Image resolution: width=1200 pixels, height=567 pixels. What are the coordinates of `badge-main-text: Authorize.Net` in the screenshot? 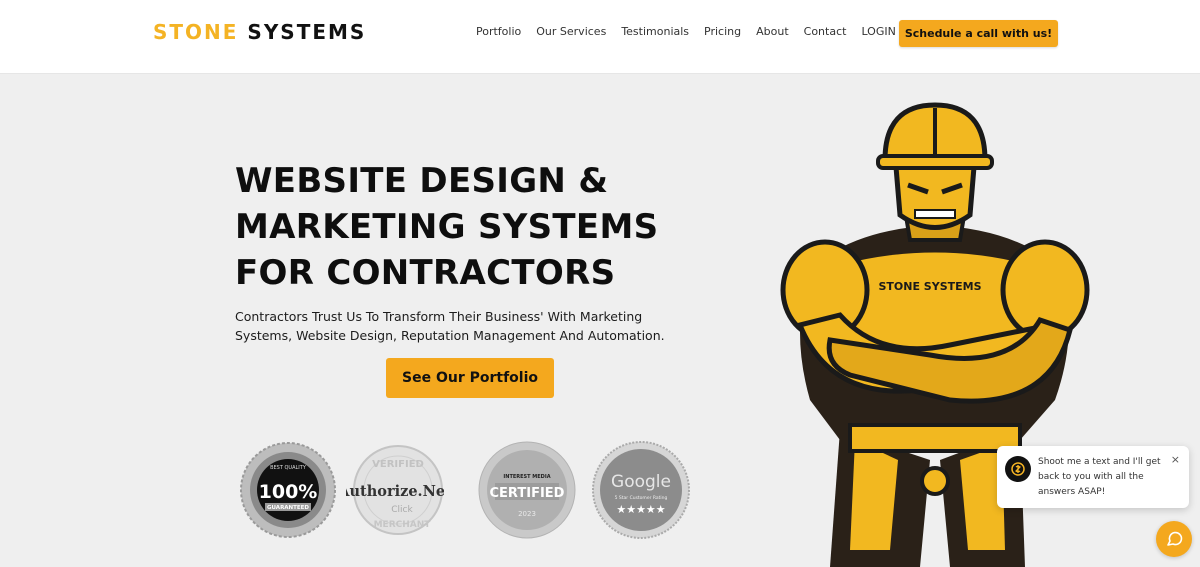 It's located at (395, 491).